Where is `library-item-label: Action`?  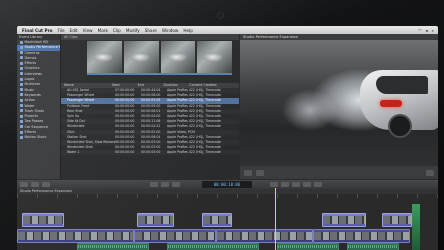 library-item-label: Action is located at coordinates (30, 100).